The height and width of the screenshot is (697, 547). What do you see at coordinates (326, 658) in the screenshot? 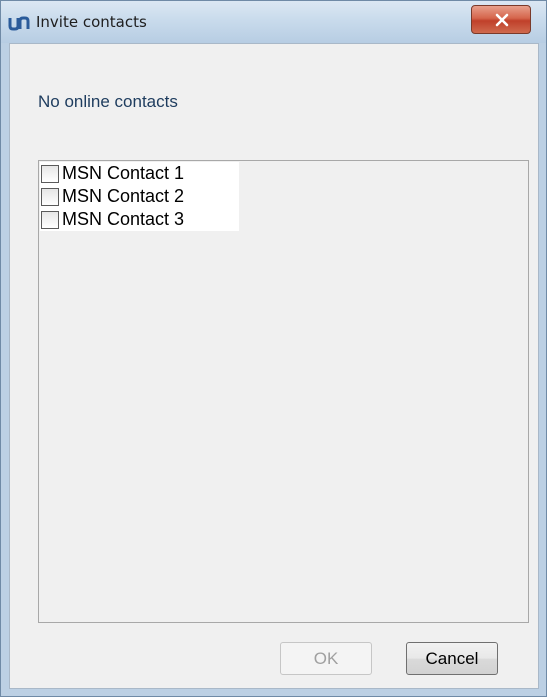
I see `ok-button: OK` at bounding box center [326, 658].